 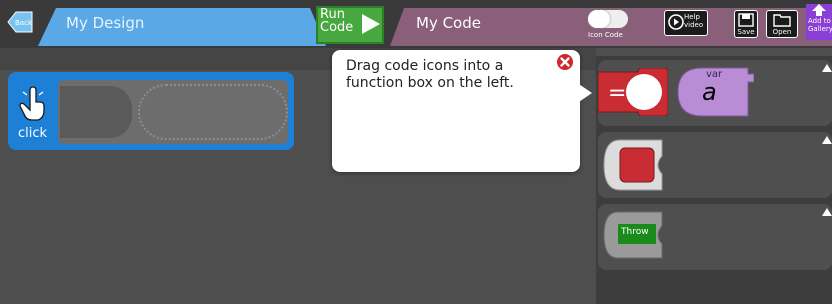 What do you see at coordinates (213, 112) in the screenshot?
I see `drop-zone` at bounding box center [213, 112].